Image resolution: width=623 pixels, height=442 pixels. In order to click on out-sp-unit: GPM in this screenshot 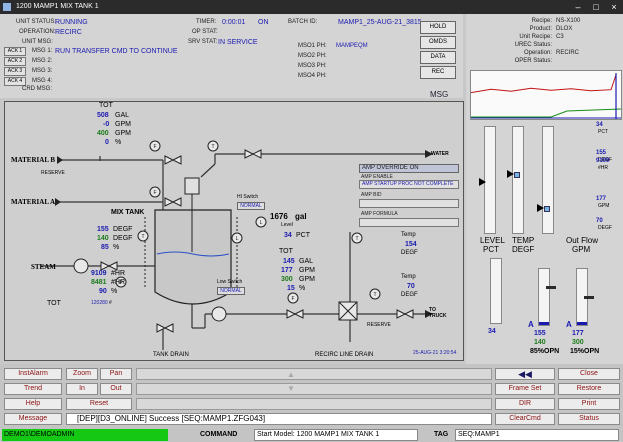, I will do `click(307, 279)`.